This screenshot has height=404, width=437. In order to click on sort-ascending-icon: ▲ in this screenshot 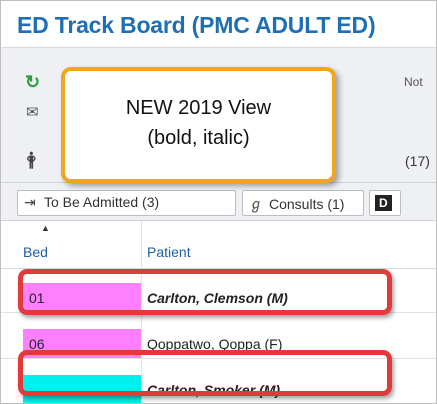, I will do `click(45, 228)`.